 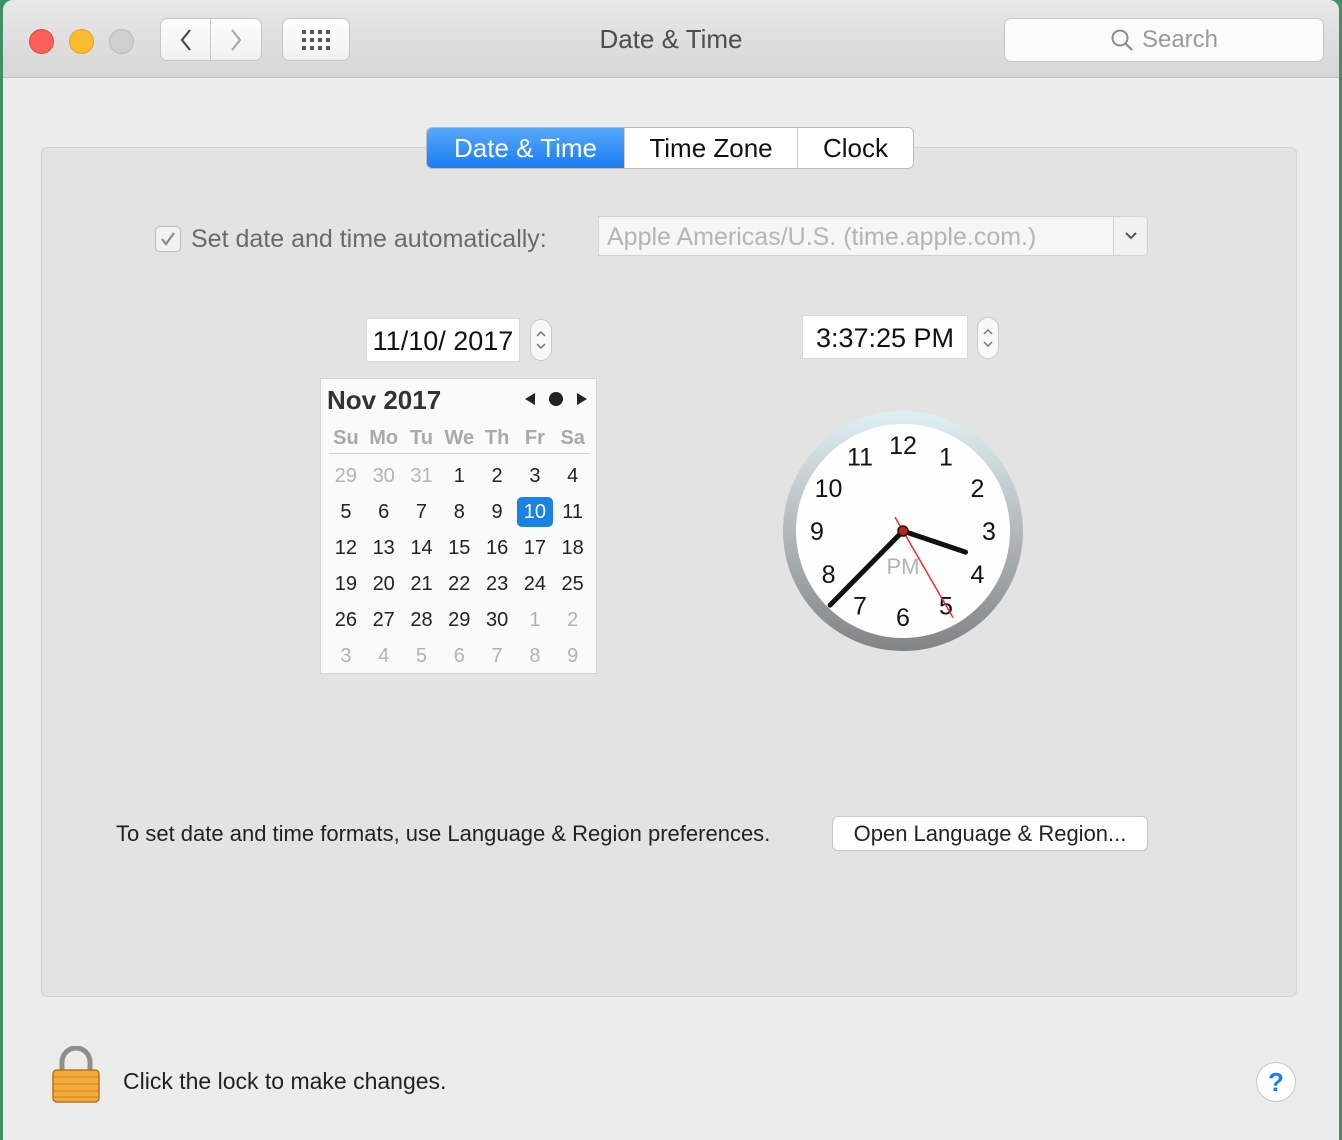 I want to click on calendar-day: 23, so click(x=497, y=584).